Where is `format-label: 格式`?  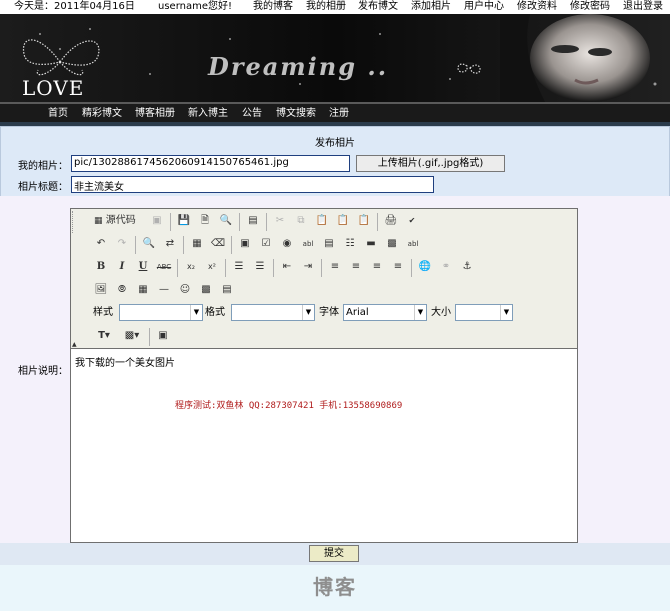
format-label: 格式 is located at coordinates (215, 312).